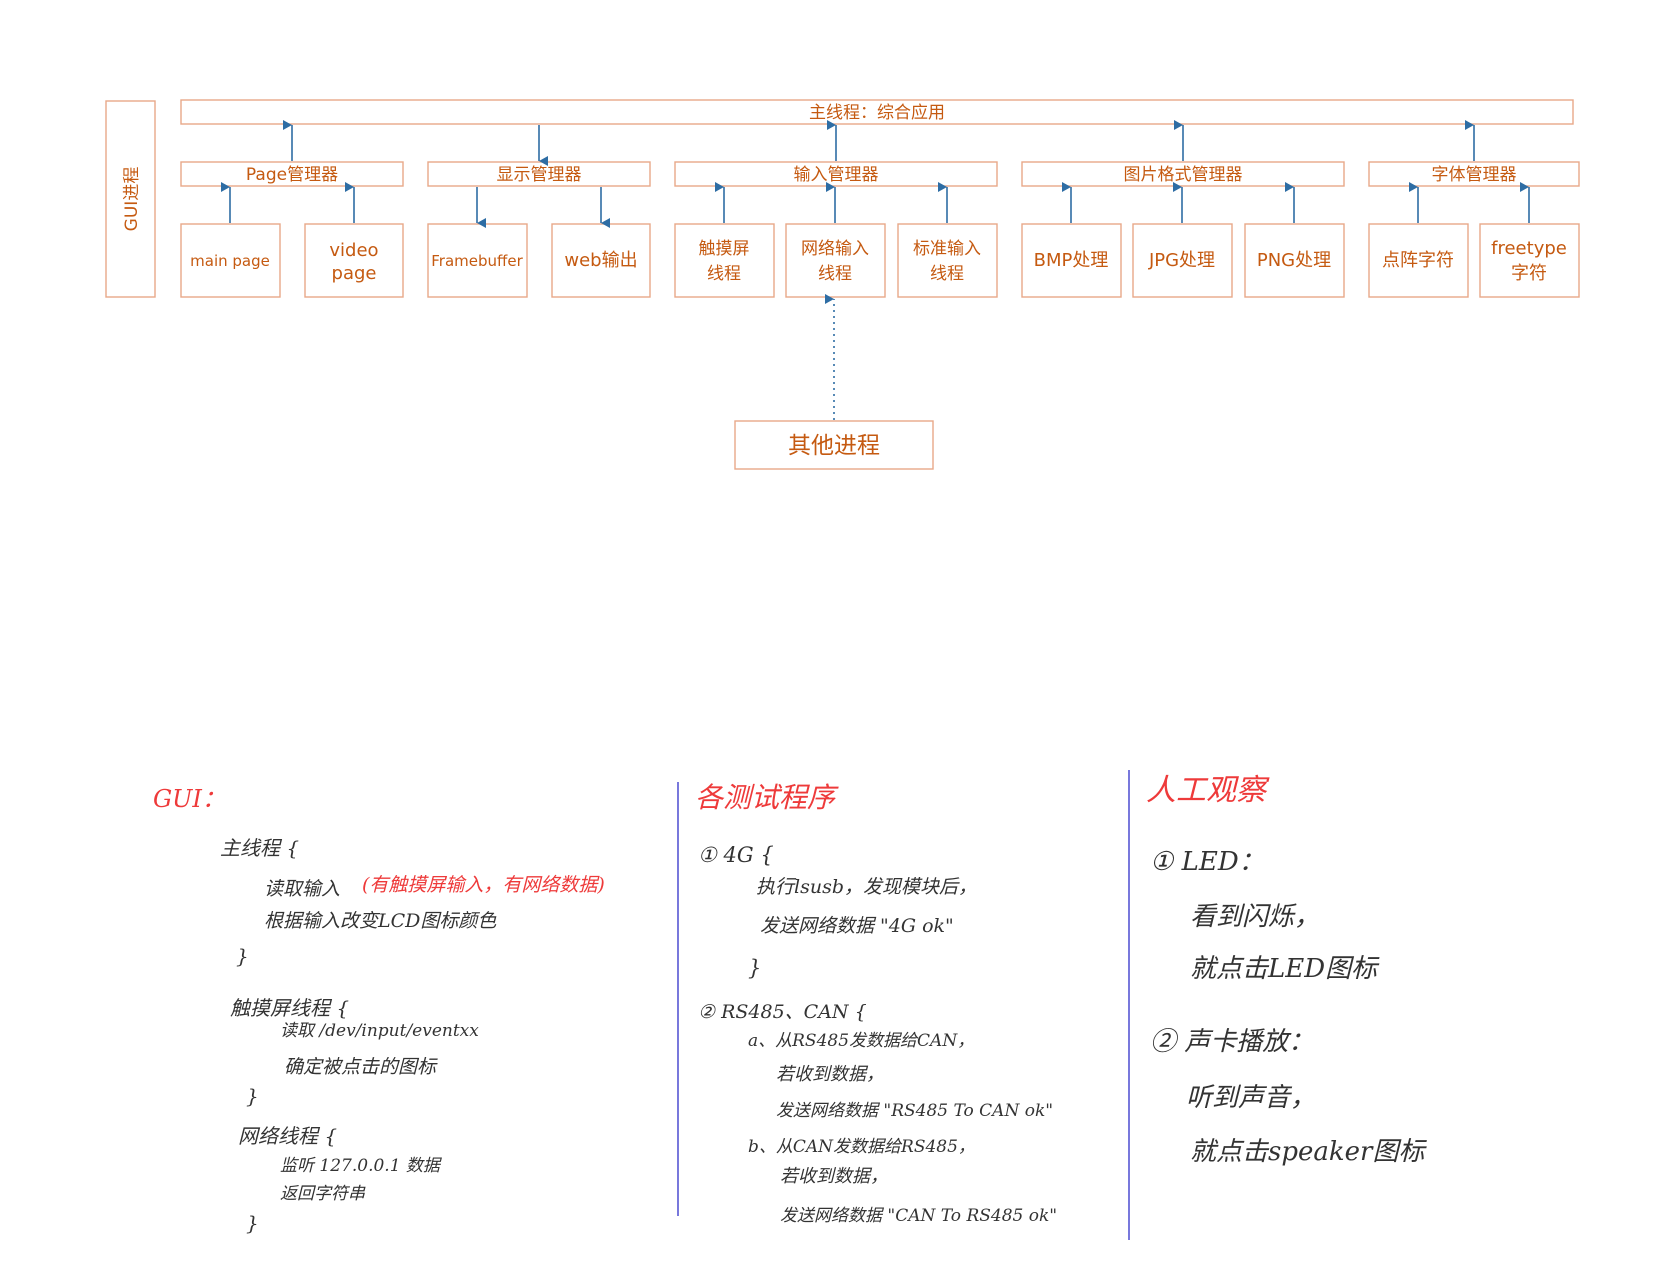 The image size is (1675, 1280). What do you see at coordinates (947, 260) in the screenshot?
I see `std-input-thread-module: 标准输入 线程` at bounding box center [947, 260].